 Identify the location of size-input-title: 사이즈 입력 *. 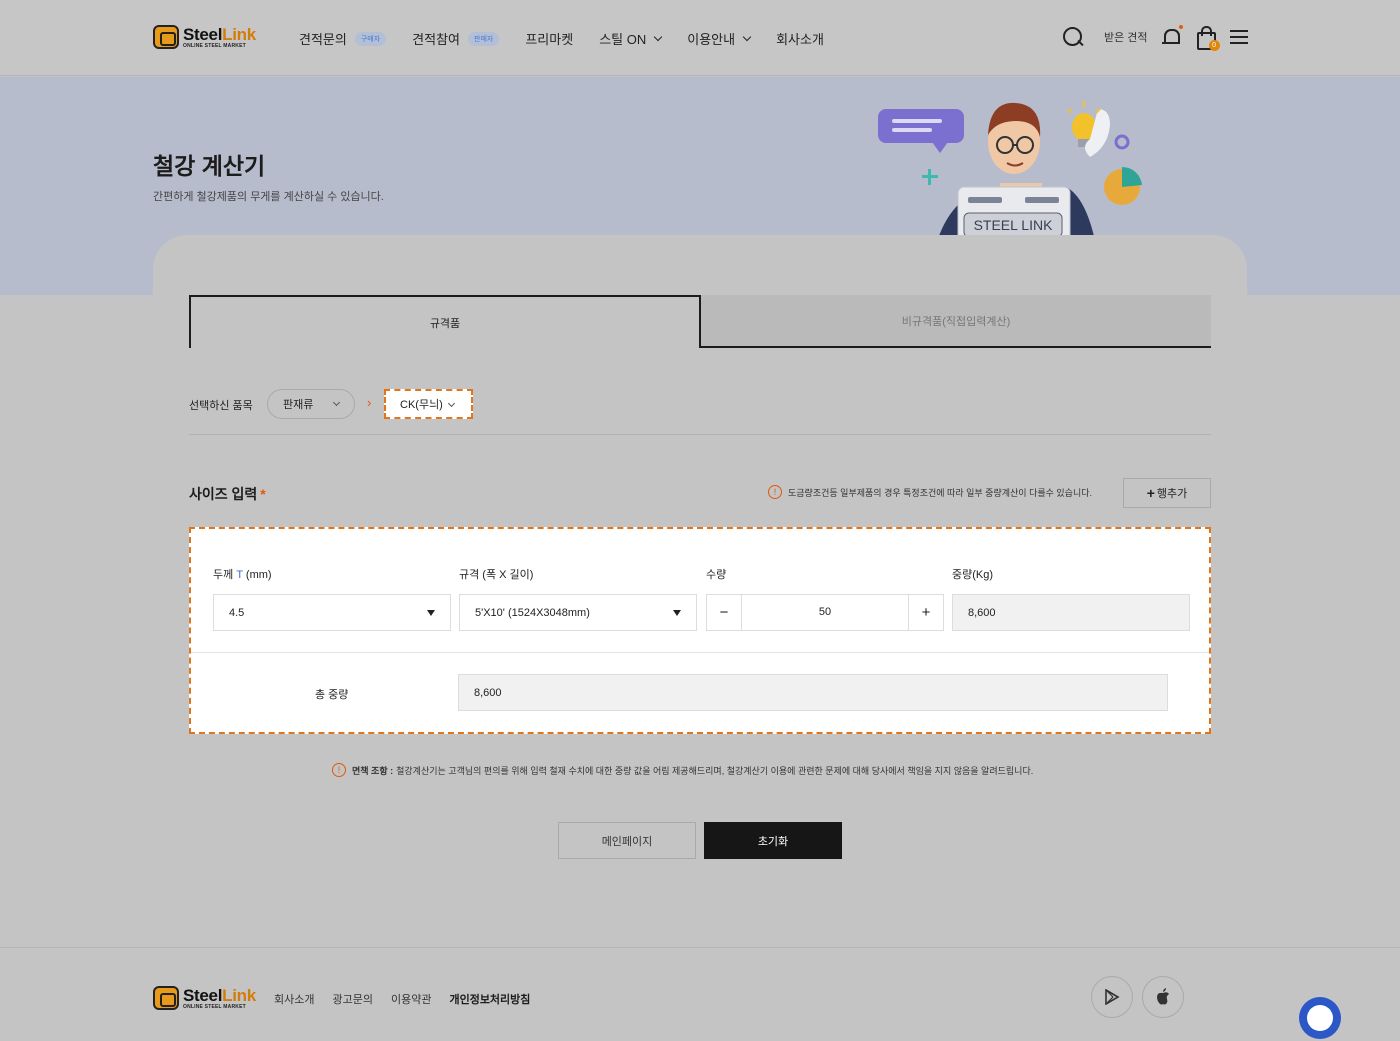
(227, 494).